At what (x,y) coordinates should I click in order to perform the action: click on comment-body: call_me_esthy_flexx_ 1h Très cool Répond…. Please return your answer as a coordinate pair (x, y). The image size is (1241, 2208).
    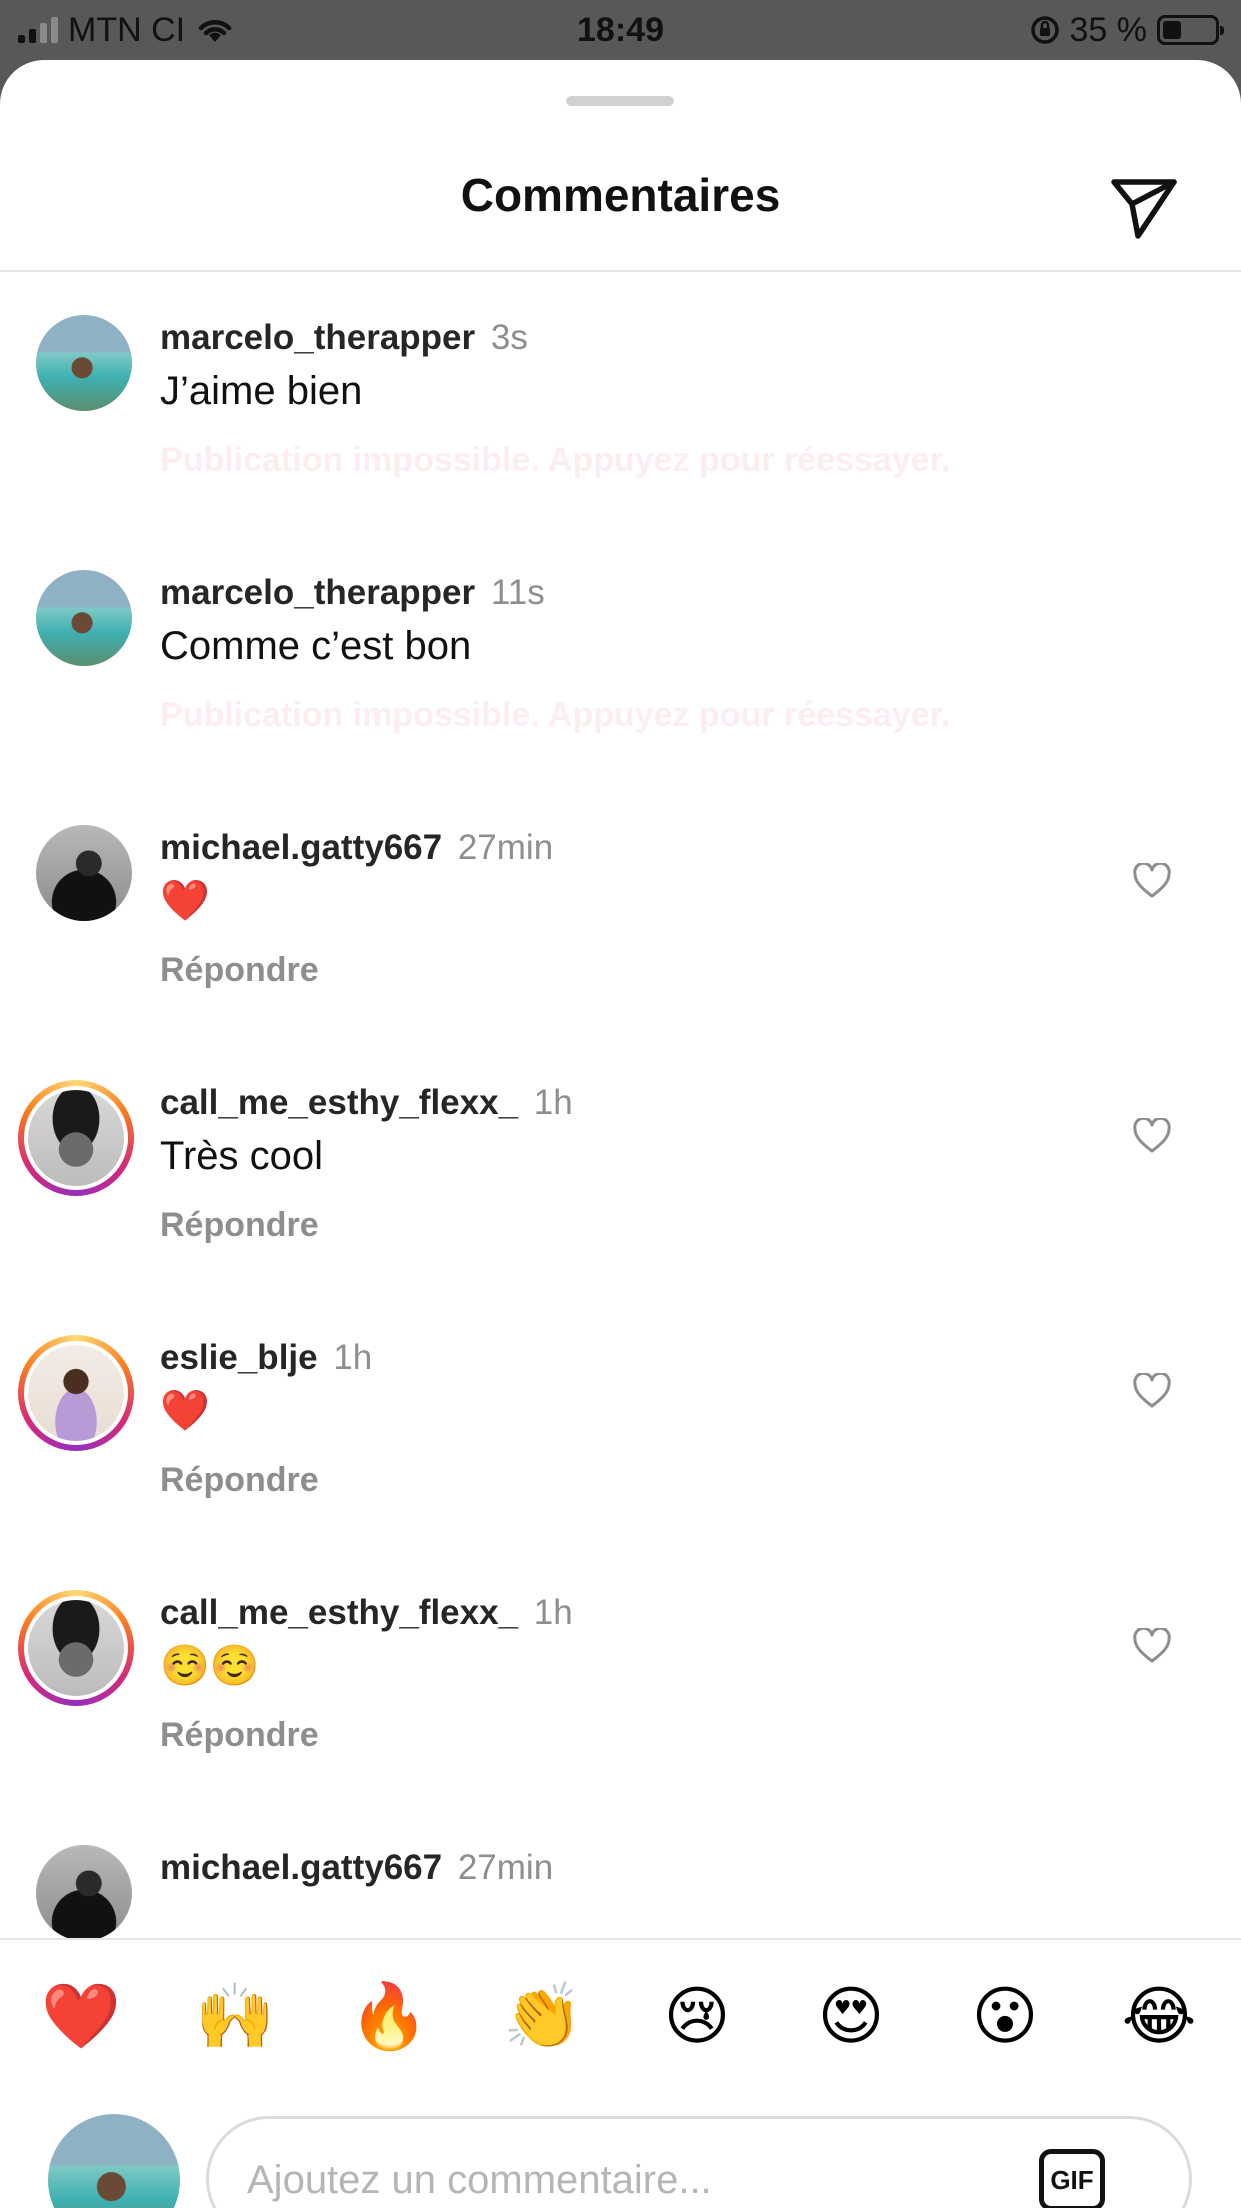
    Looking at the image, I should click on (620, 1164).